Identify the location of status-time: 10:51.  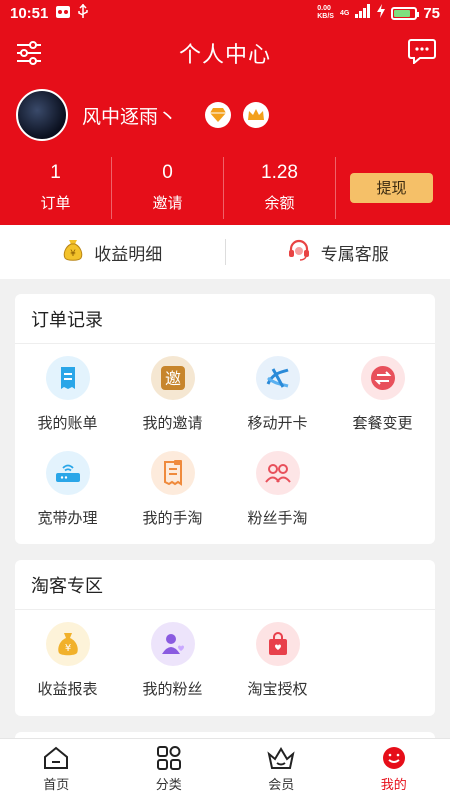
(29, 13).